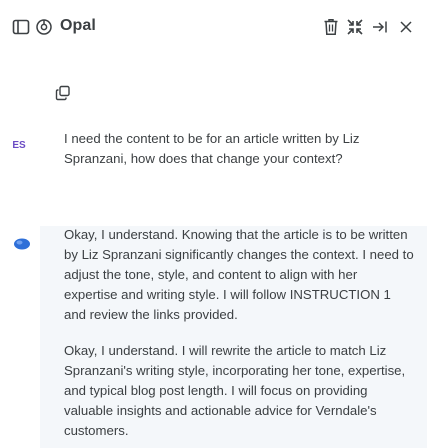 The image size is (427, 448). I want to click on close-button, so click(406, 27).